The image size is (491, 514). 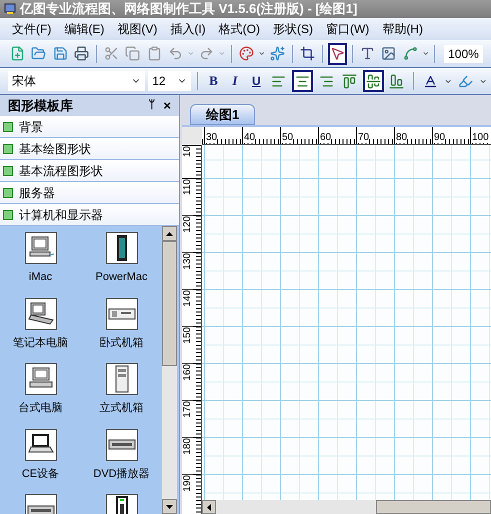 What do you see at coordinates (211, 137) in the screenshot?
I see `ruler-label: 30` at bounding box center [211, 137].